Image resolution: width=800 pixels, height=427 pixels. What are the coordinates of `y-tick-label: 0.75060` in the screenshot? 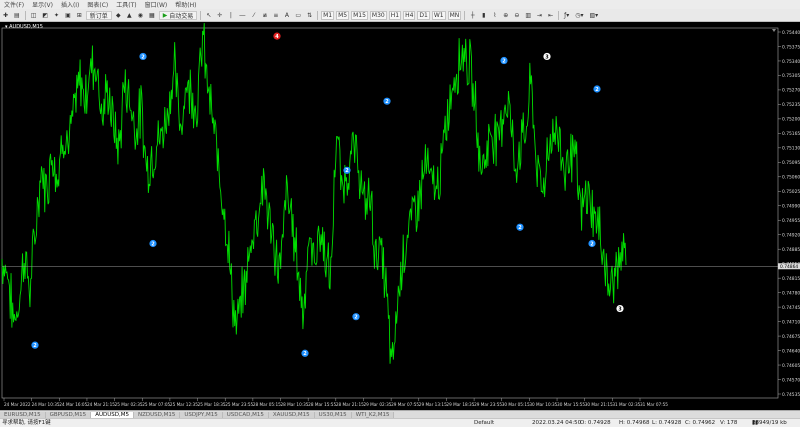 It's located at (791, 178).